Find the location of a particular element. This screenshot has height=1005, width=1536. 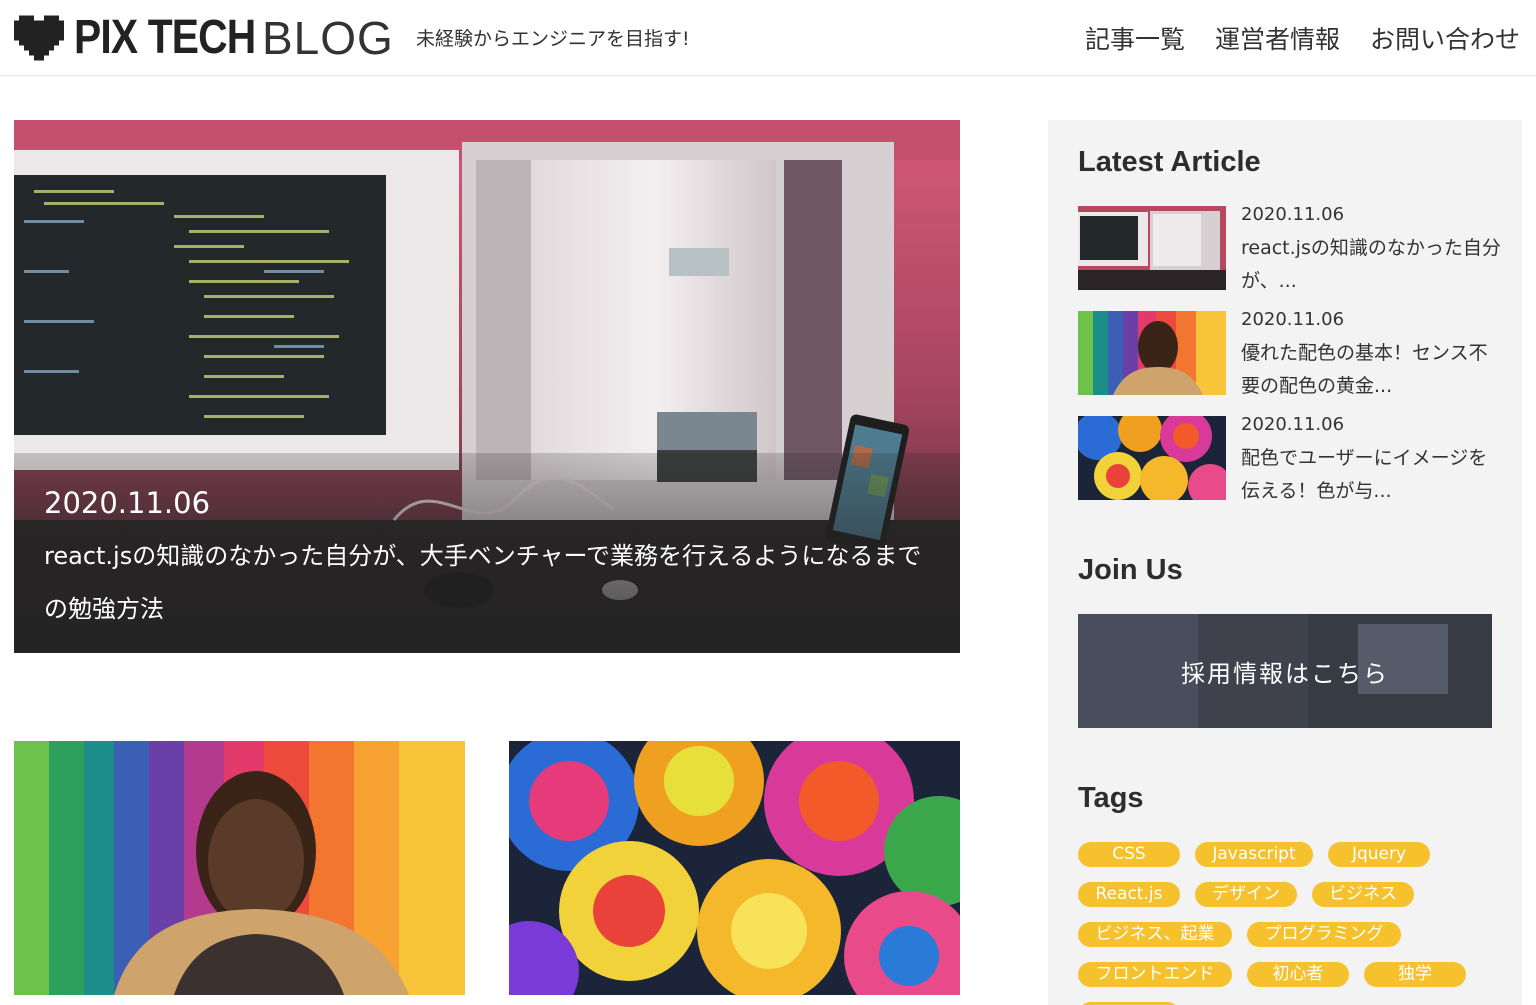

nav-articles: 記事一覧 is located at coordinates (1135, 38).